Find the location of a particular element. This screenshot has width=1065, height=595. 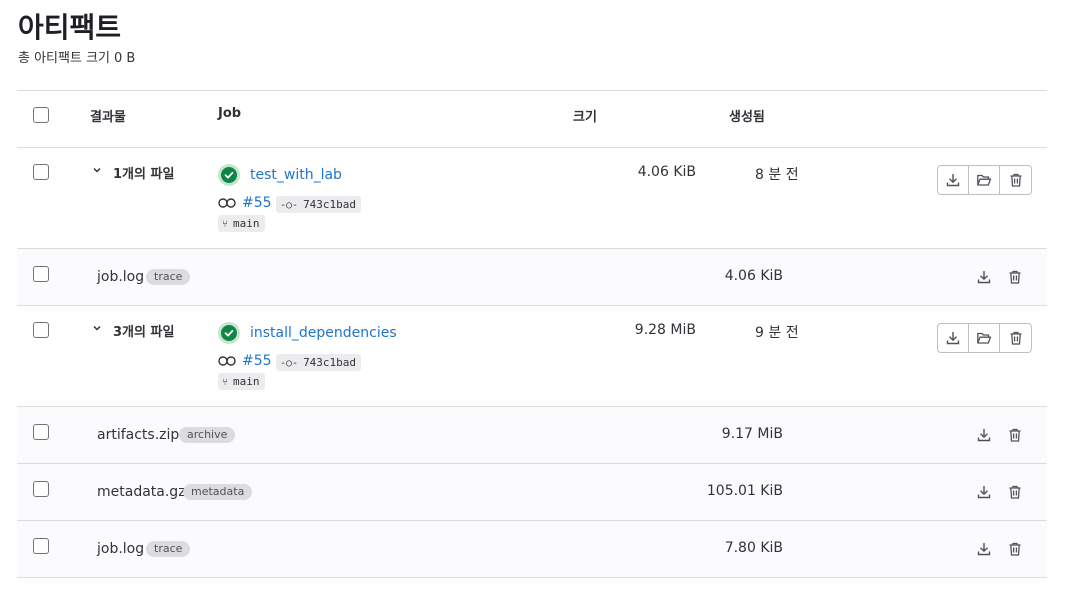

file-row: job.log trace 4.06 KiB is located at coordinates (532, 277).